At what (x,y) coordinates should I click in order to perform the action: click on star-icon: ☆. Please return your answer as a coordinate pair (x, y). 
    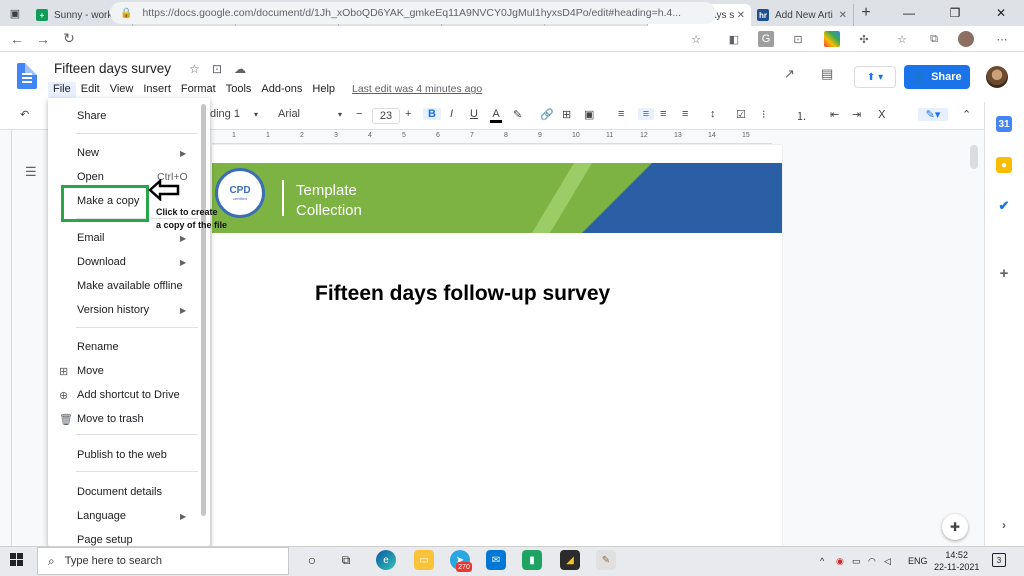
    Looking at the image, I should click on (194, 69).